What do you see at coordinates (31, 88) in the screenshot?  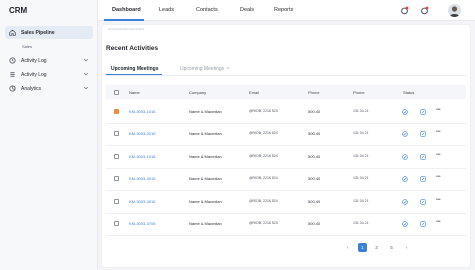 I see `sidebar-item-label: Analytics` at bounding box center [31, 88].